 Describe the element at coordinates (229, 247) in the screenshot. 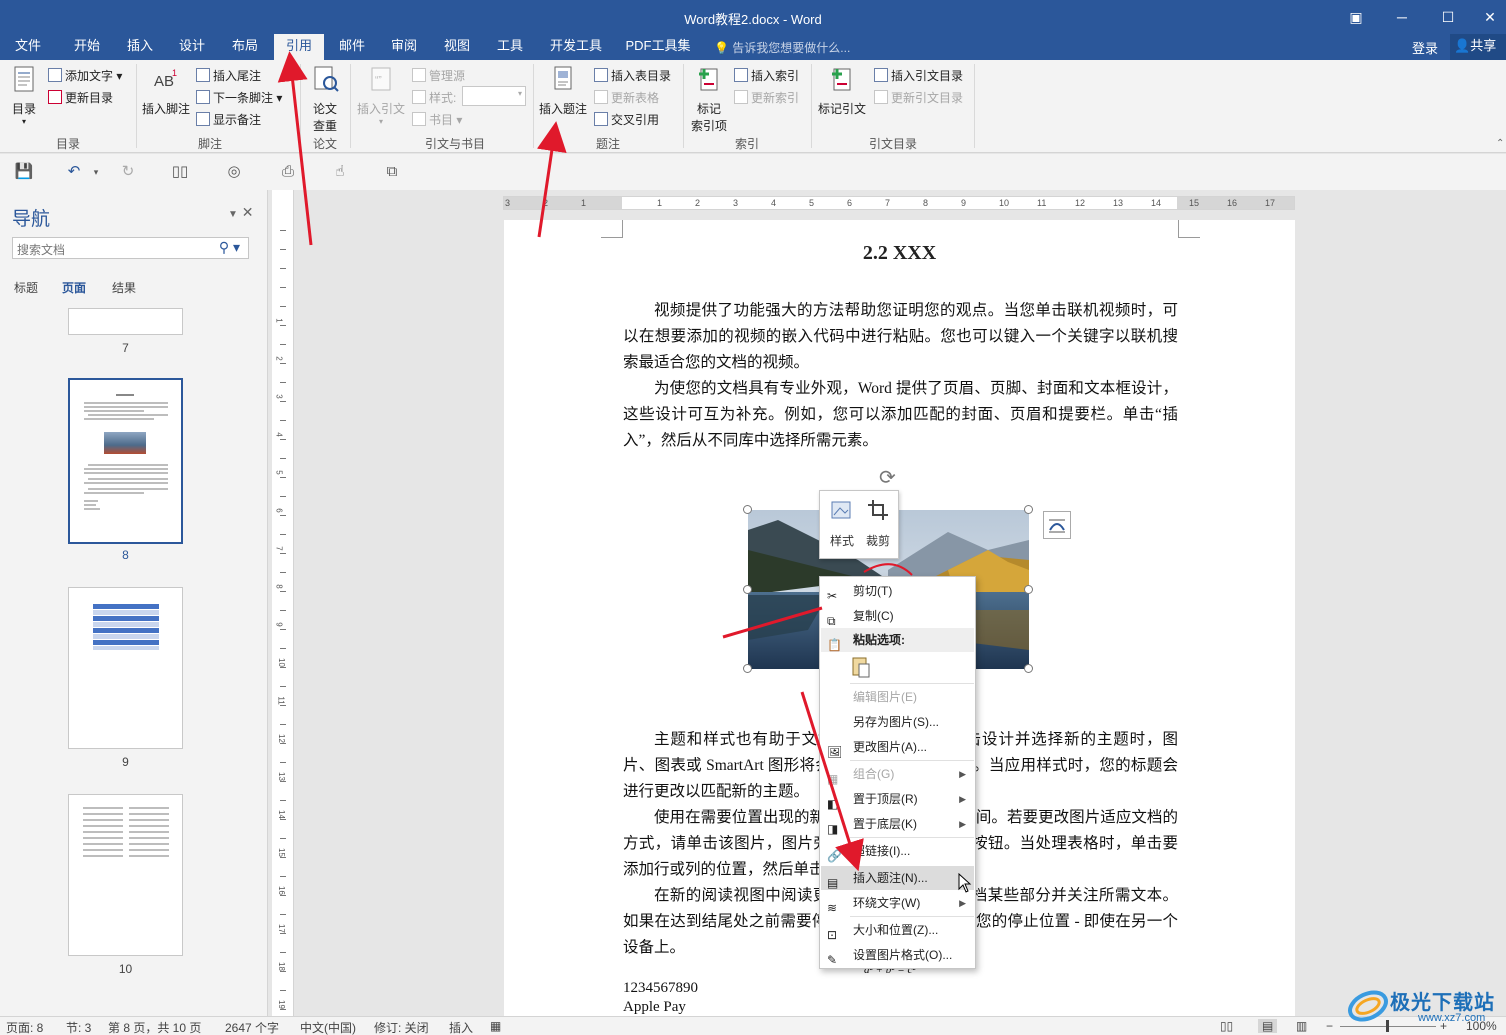

I see `search-icon: ⚲ ▾` at that location.